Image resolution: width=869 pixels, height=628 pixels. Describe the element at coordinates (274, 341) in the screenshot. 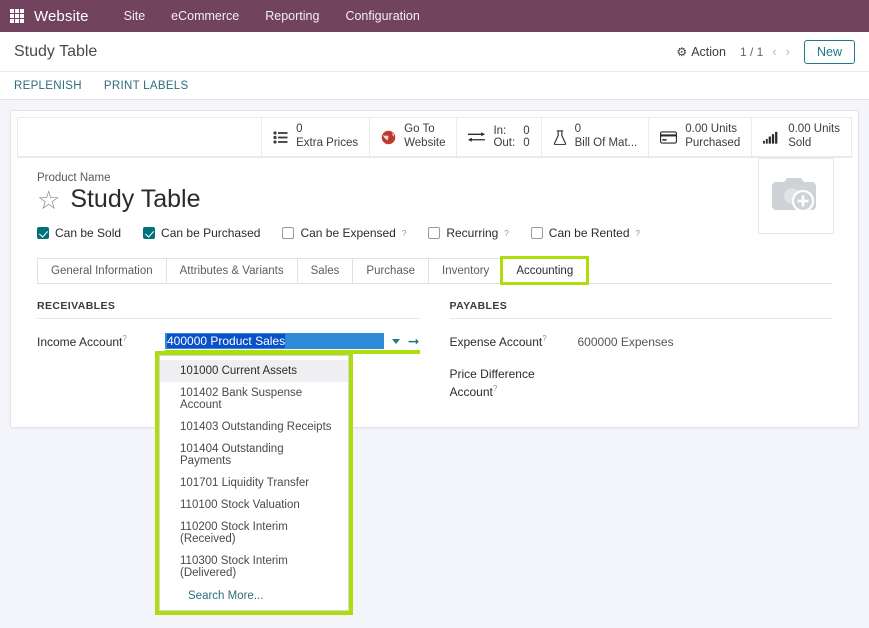

I see `income-account-input` at that location.